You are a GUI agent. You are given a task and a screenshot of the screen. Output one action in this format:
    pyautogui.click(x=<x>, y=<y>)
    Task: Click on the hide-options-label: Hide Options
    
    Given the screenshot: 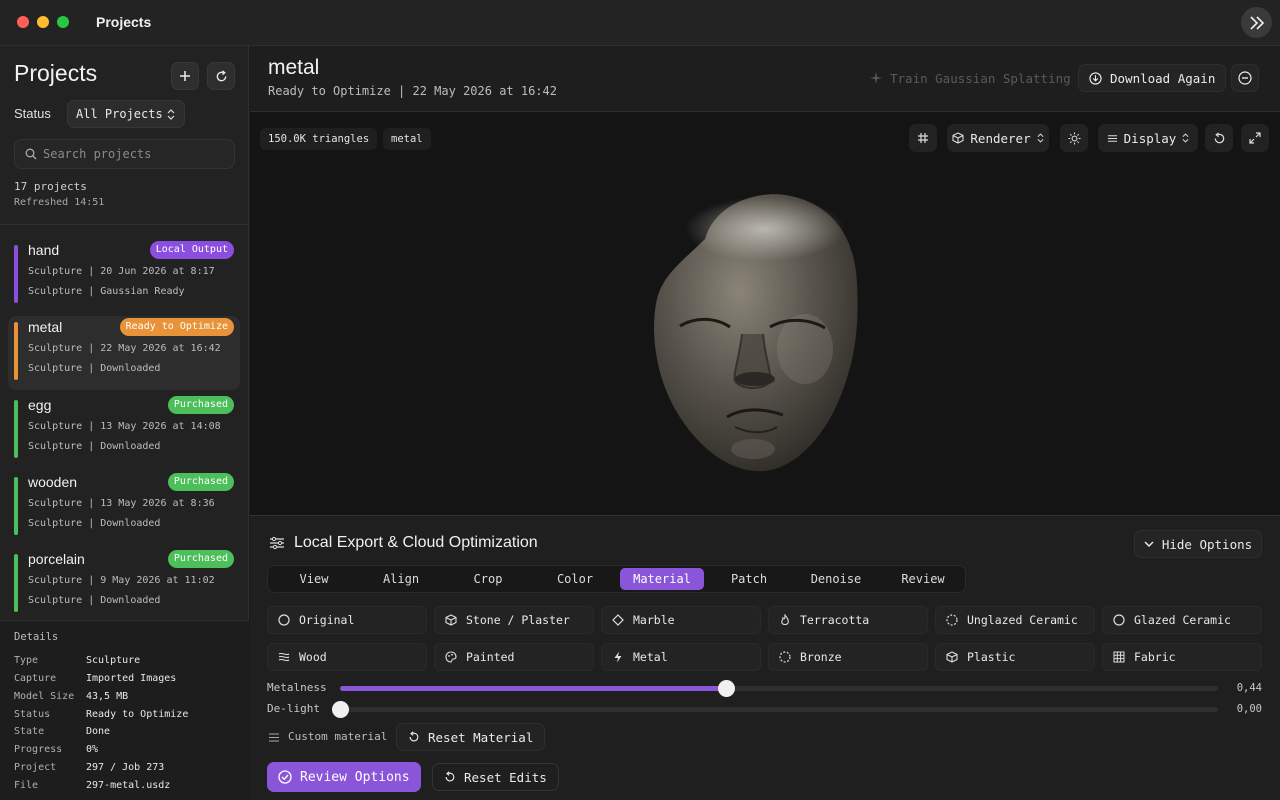 What is the action you would take?
    pyautogui.click(x=1207, y=544)
    